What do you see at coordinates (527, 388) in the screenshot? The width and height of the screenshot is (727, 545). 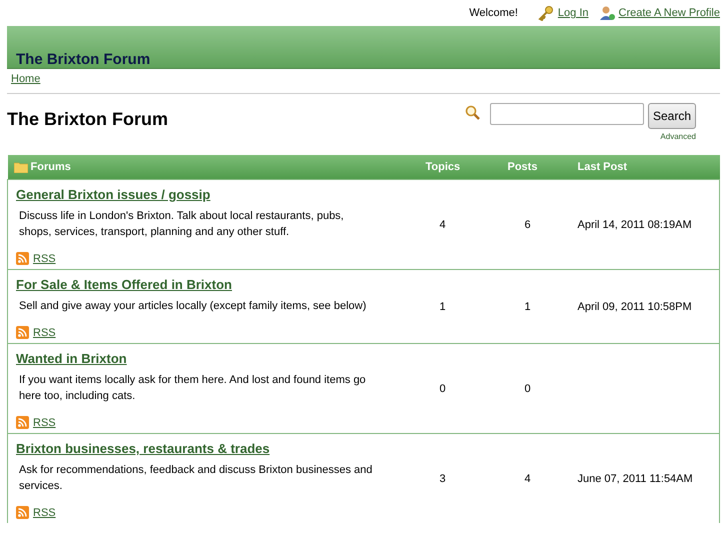 I see `post-count: 0` at bounding box center [527, 388].